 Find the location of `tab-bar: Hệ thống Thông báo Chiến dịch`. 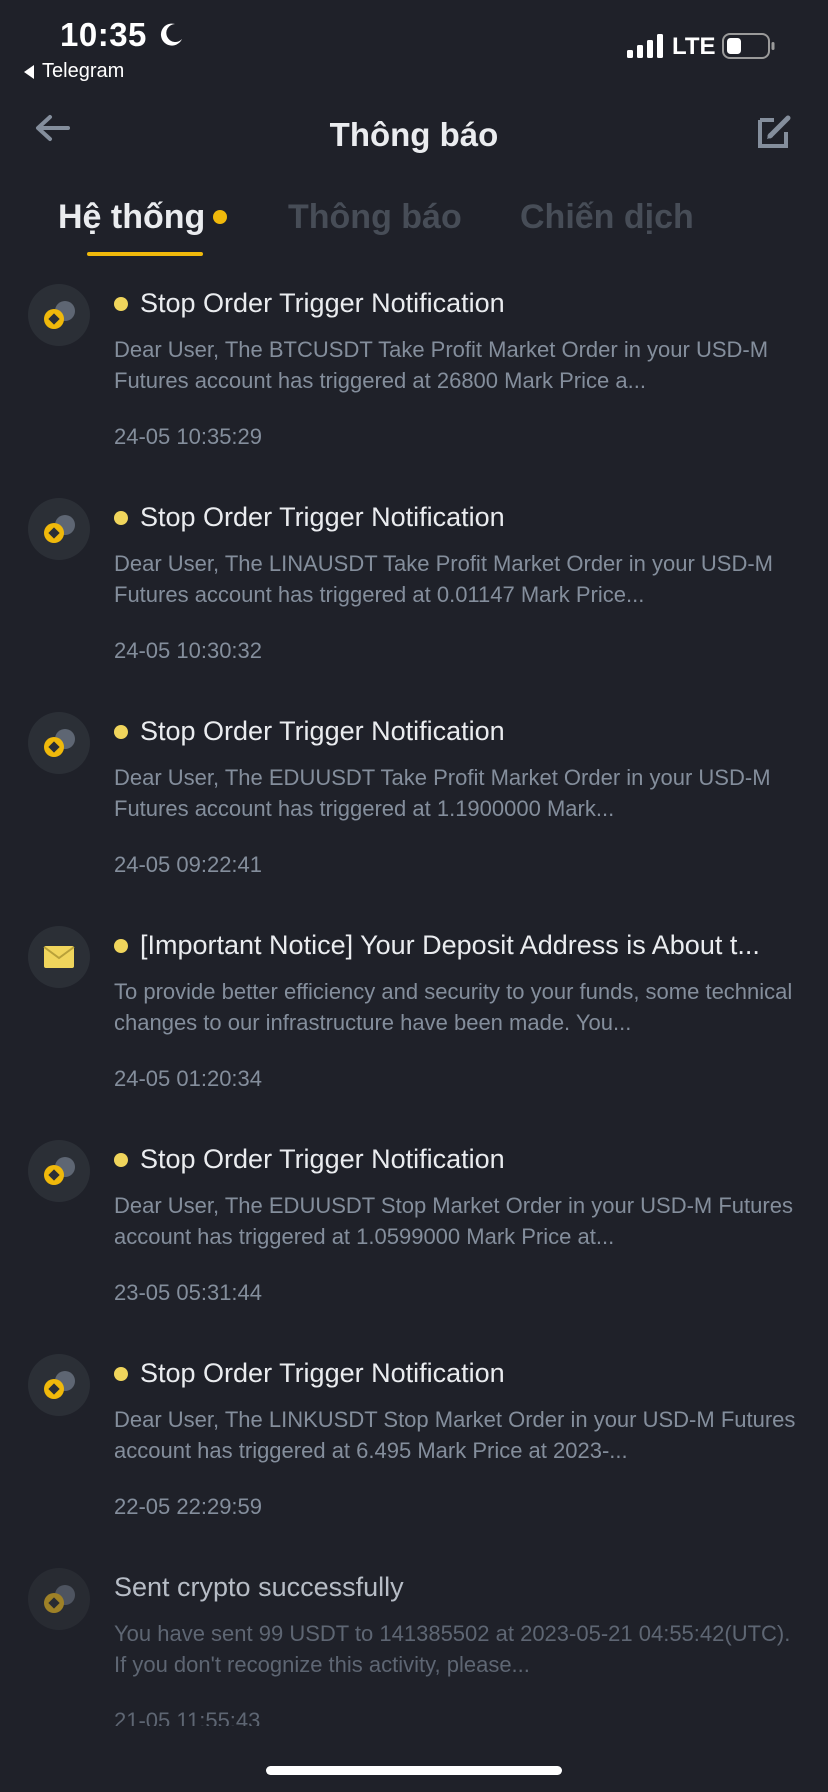

tab-bar: Hệ thống Thông báo Chiến dịch is located at coordinates (414, 230).